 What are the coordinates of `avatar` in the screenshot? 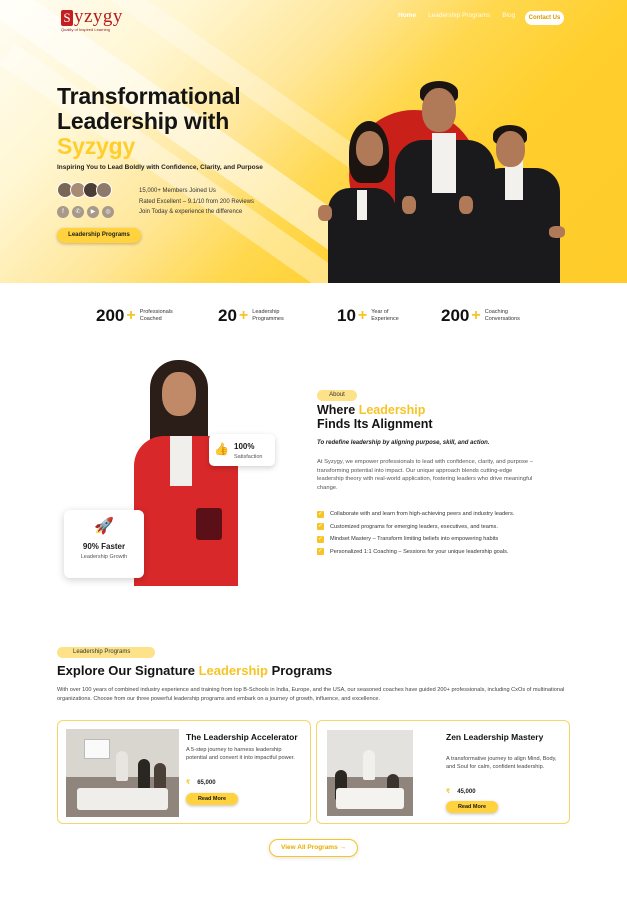 It's located at (104, 190).